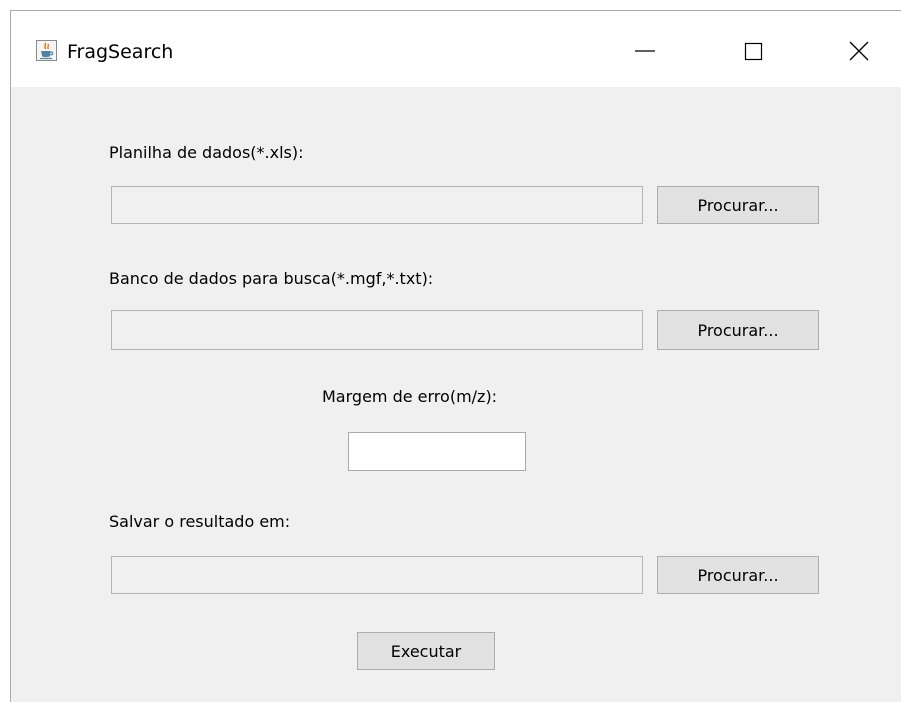 The image size is (901, 702). What do you see at coordinates (410, 396) in the screenshot?
I see `error-margin-label: Margem de erro(m/z):` at bounding box center [410, 396].